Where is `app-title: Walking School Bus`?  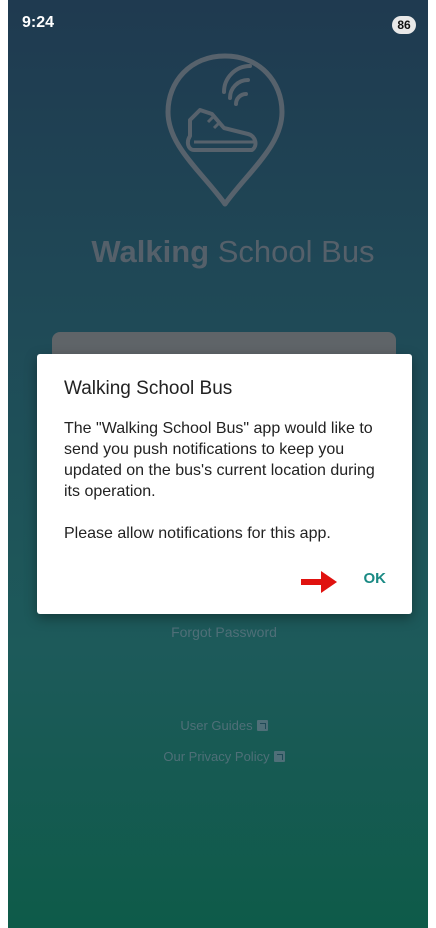
app-title: Walking School Bus is located at coordinates (218, 252).